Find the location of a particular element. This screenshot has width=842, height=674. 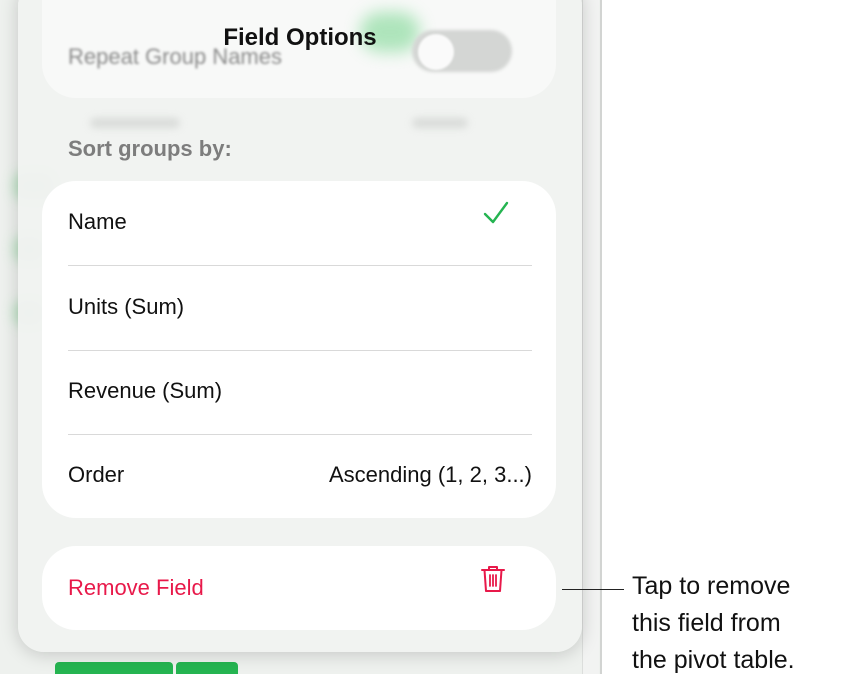

sort-option-name: Name is located at coordinates (300, 223).